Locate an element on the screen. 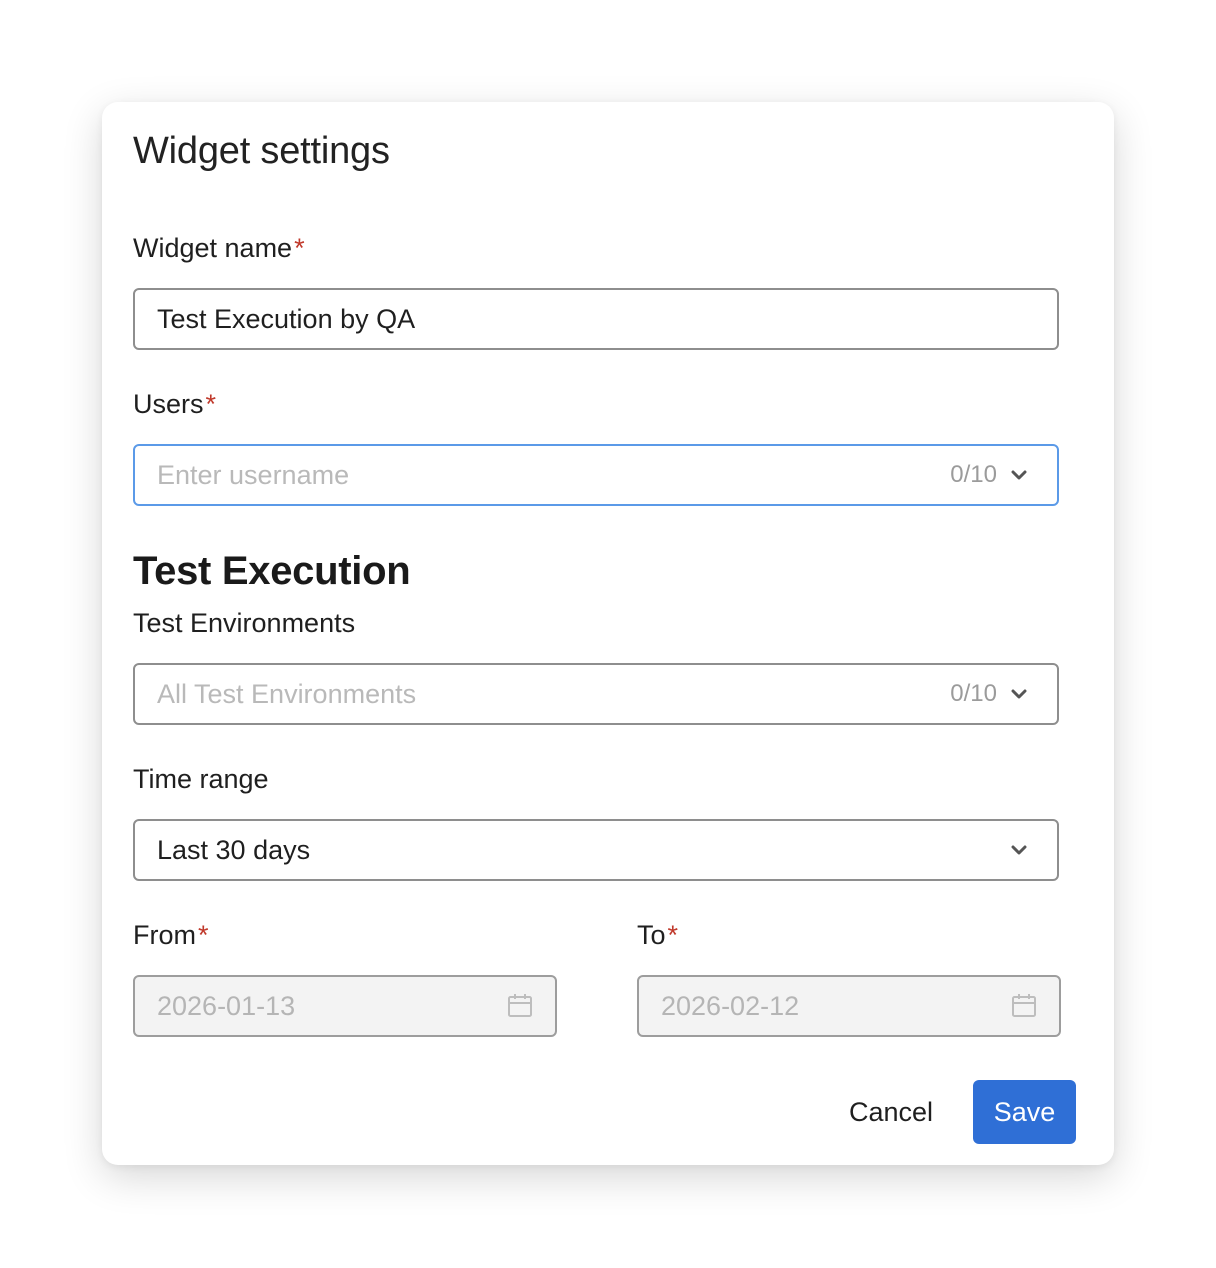 This screenshot has height=1268, width=1216. test-environments-placeholder: All Test Environments is located at coordinates (287, 693).